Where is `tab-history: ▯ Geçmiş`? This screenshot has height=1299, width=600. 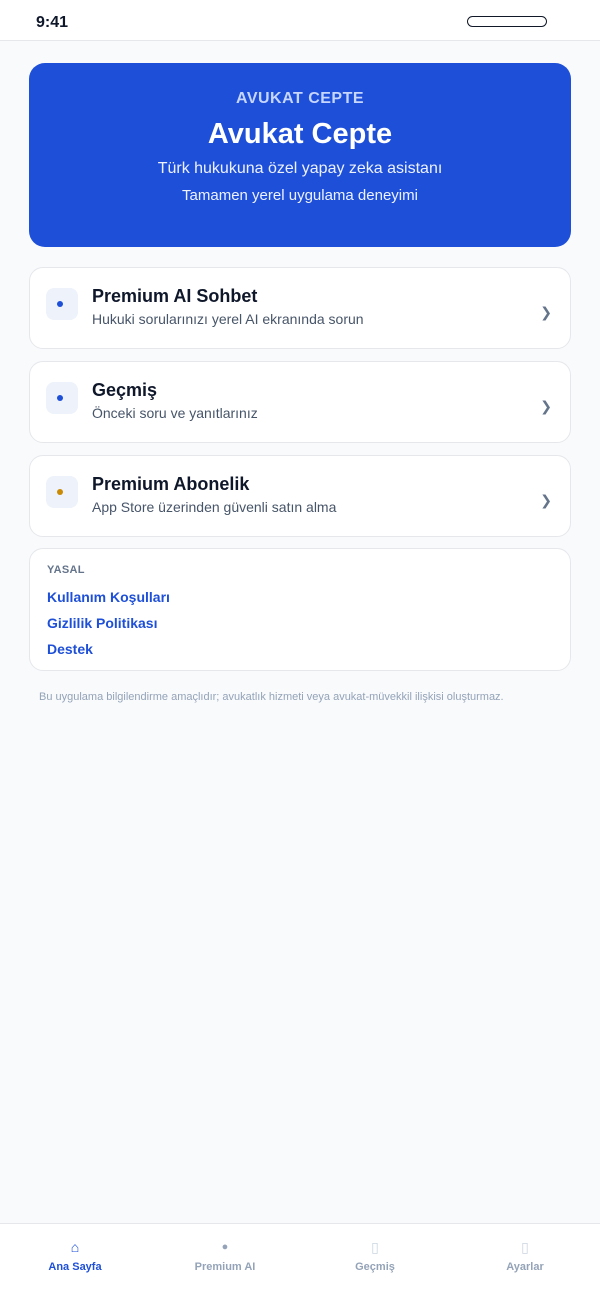
tab-history: ▯ Geçmiş is located at coordinates (375, 1261).